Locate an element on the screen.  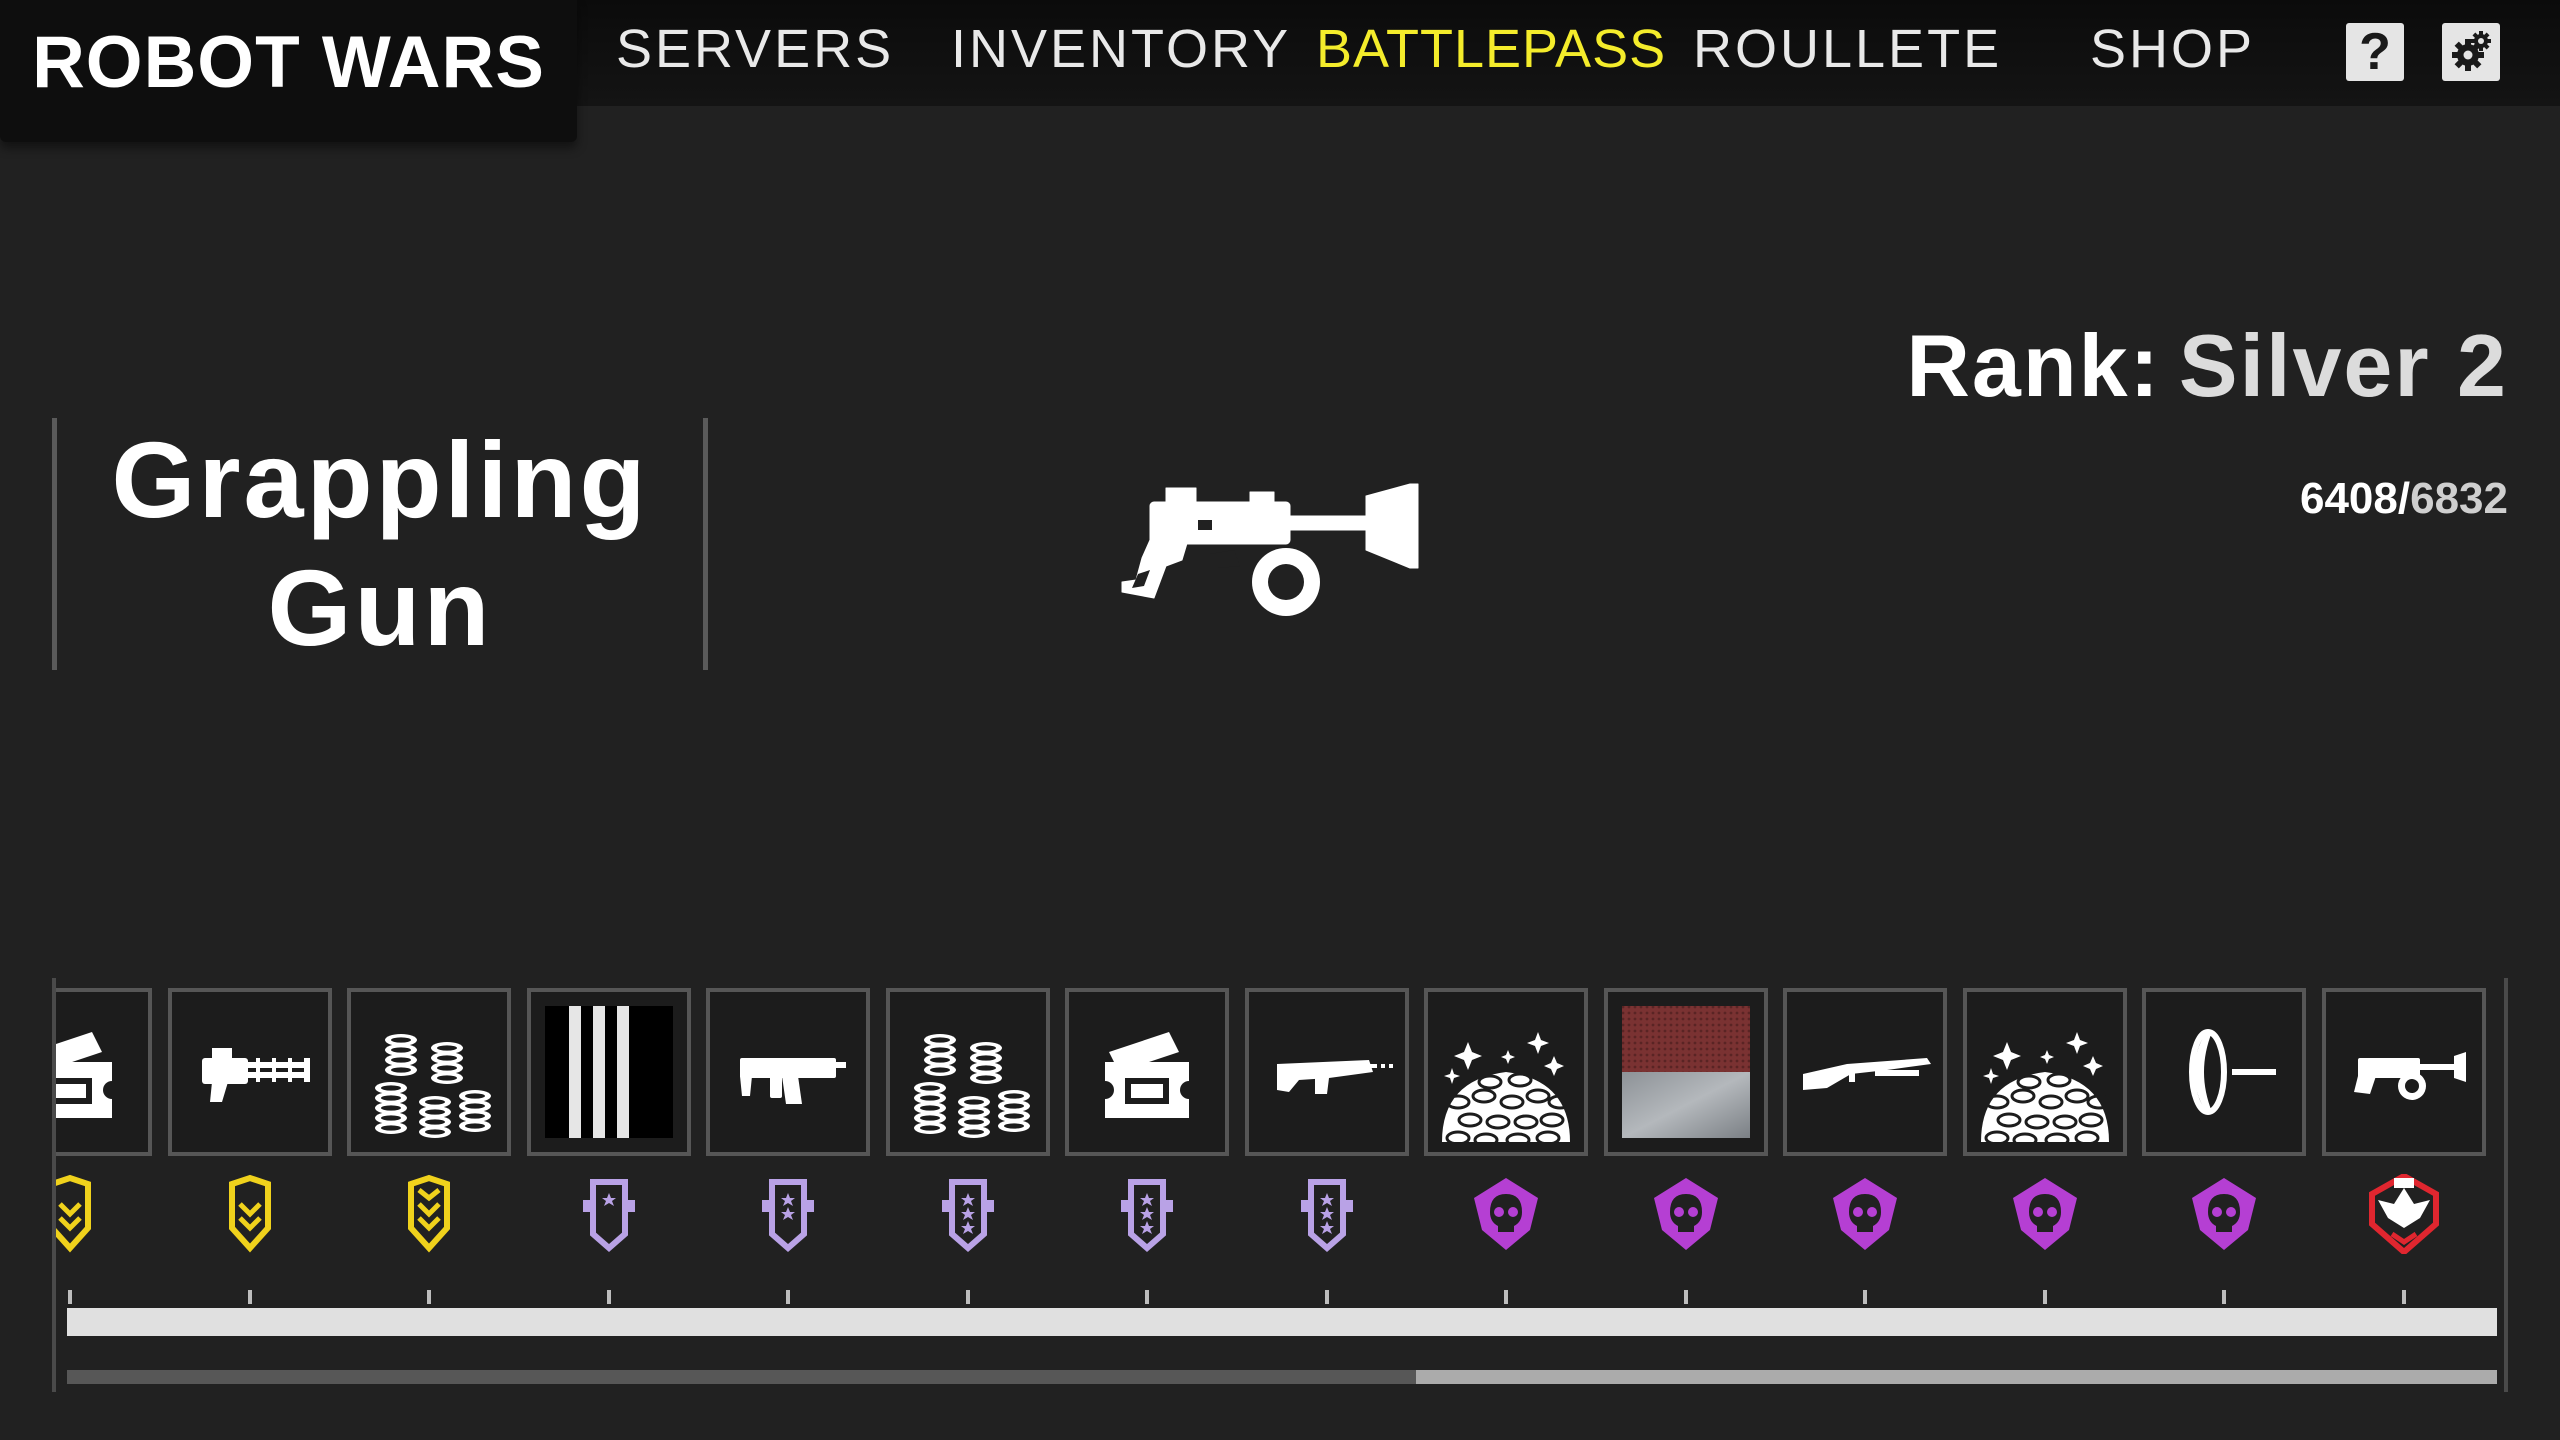
red-metal-skin-icon is located at coordinates (1685, 1072).